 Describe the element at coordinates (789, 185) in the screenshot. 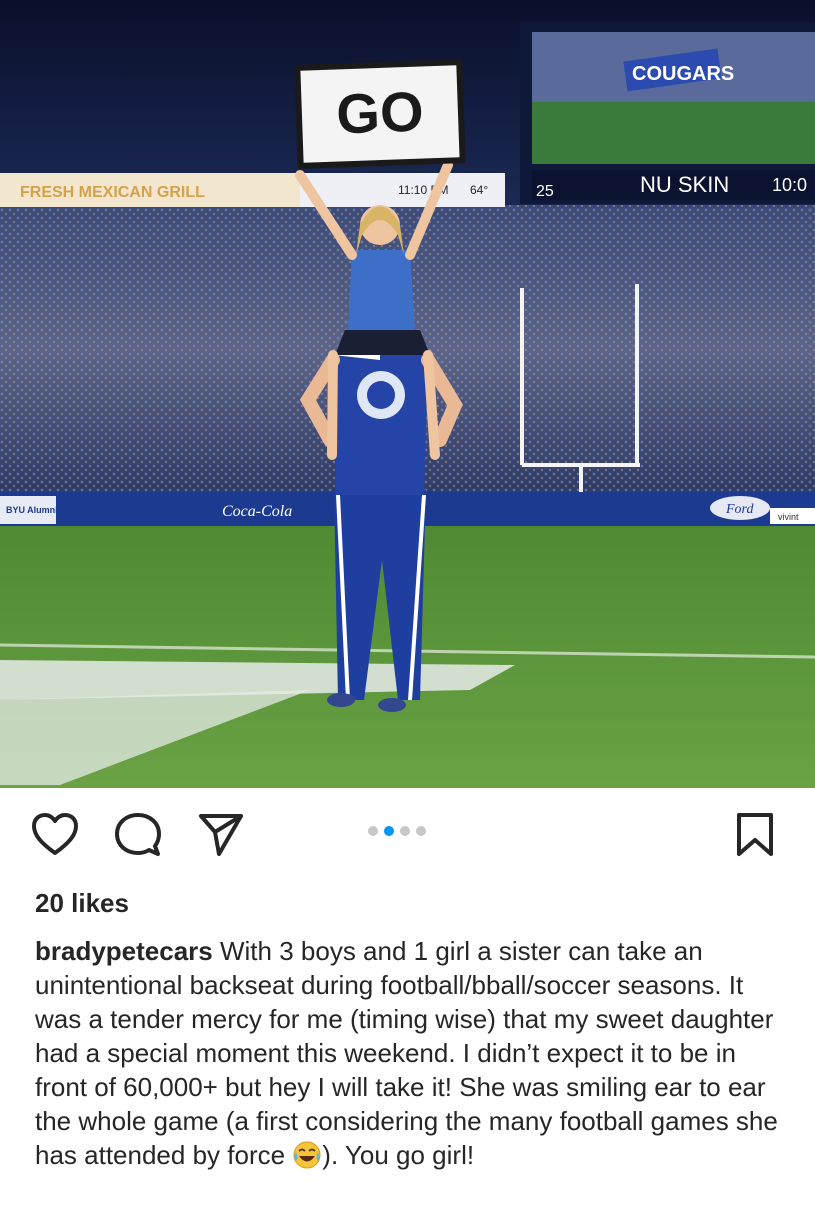

I see `scoreboard-score: 10:0` at that location.